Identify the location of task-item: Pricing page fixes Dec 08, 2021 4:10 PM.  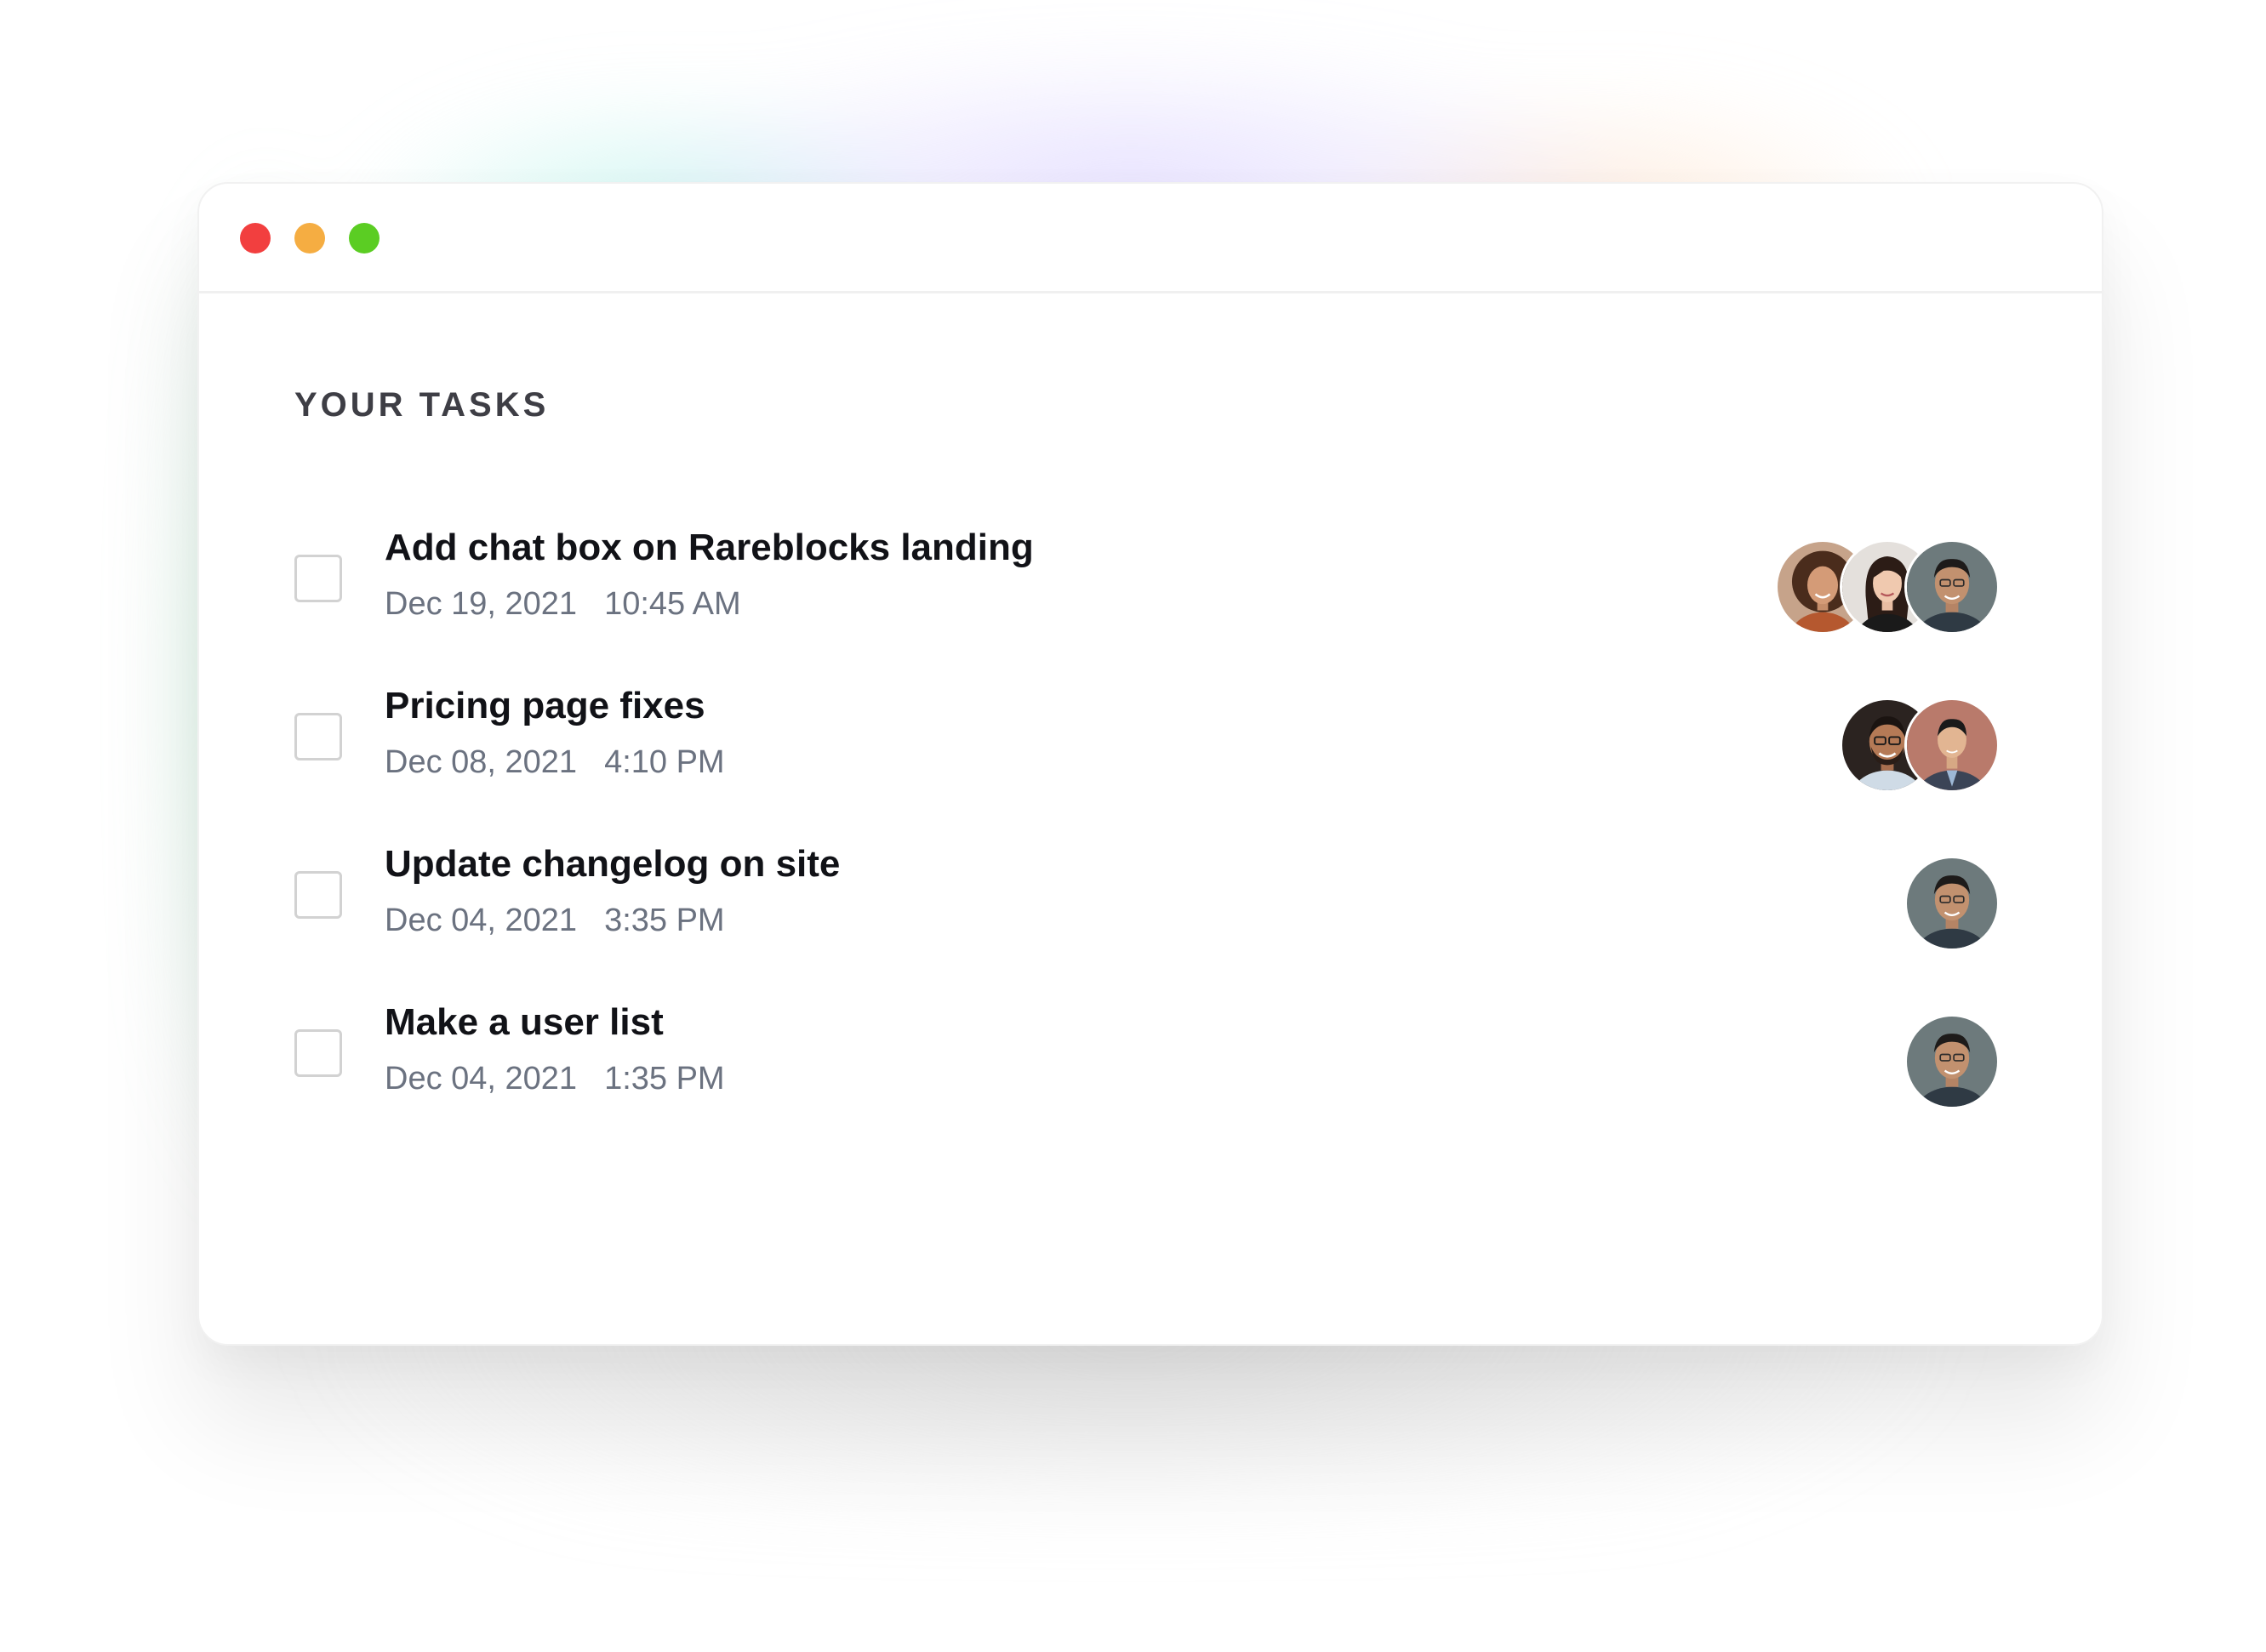
(1147, 748).